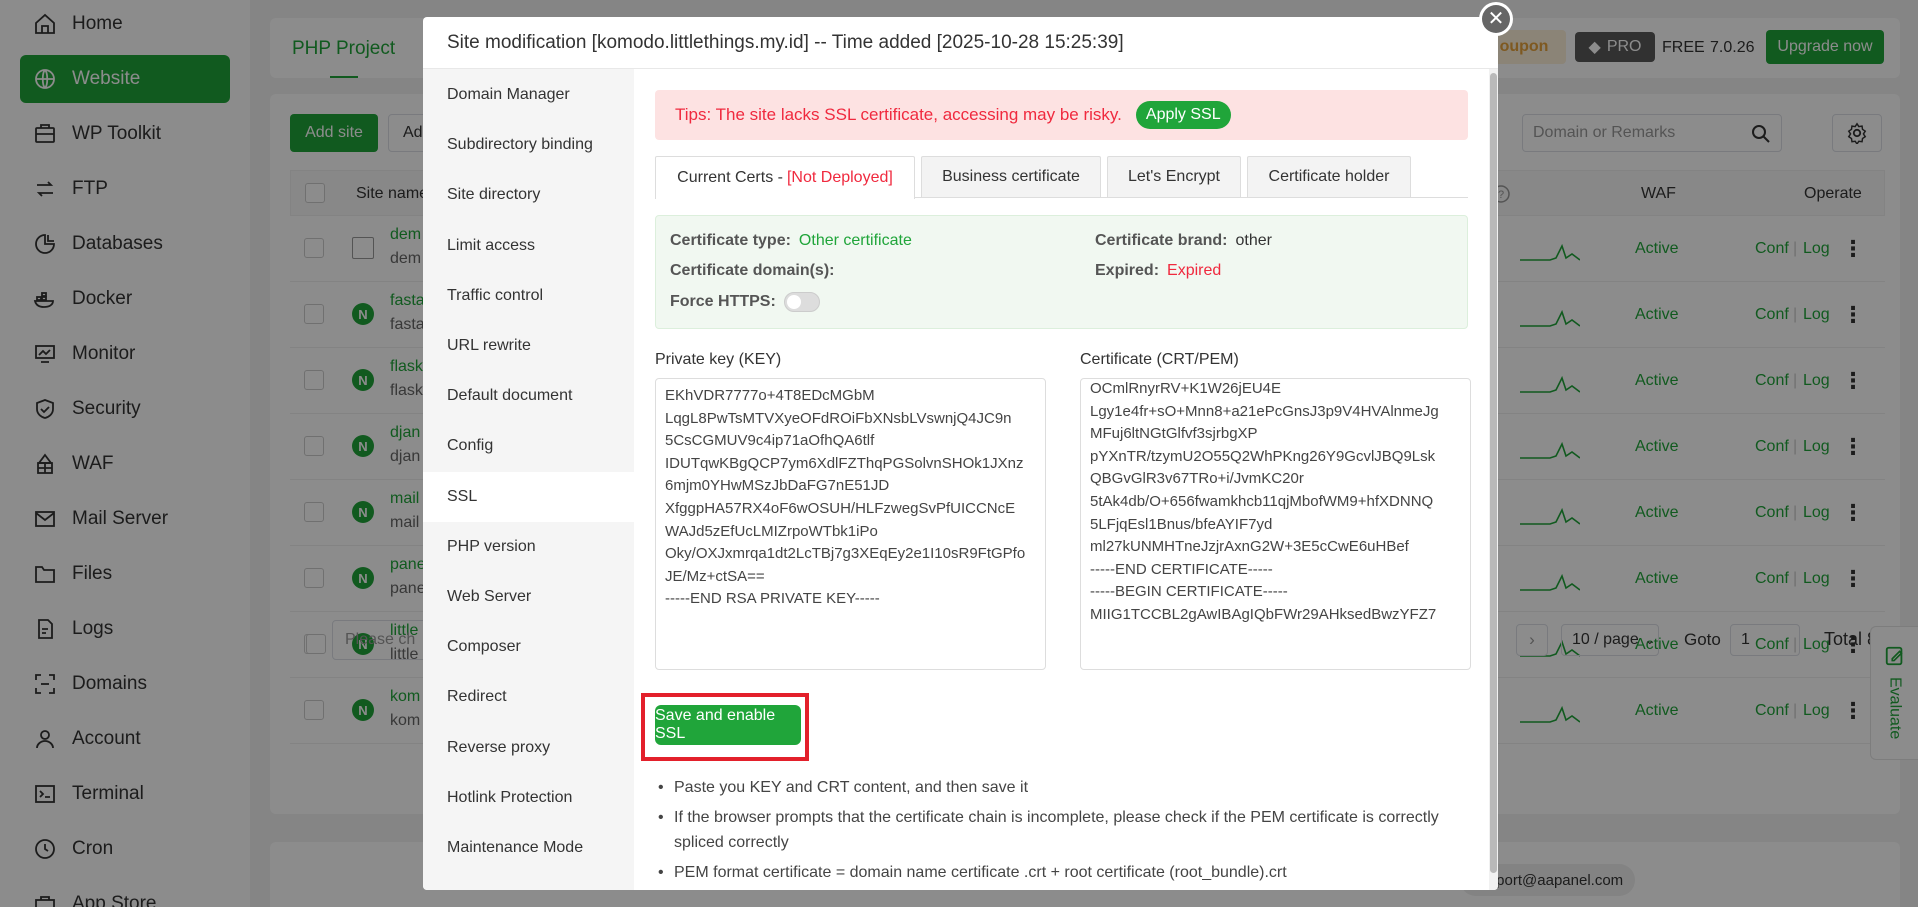  I want to click on tab-business-certificate: Business certificate, so click(1011, 176).